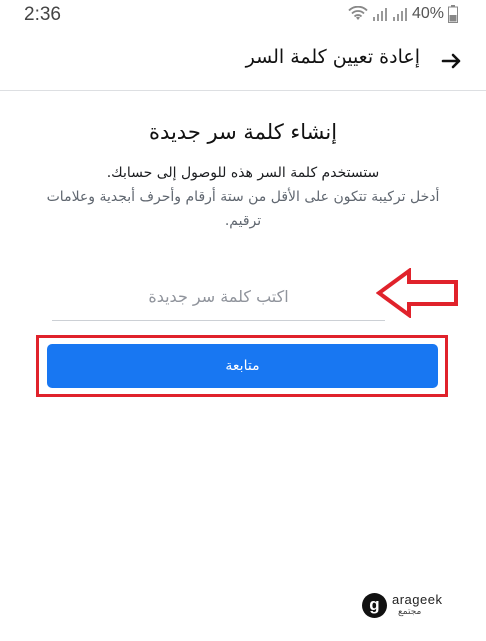  I want to click on continue-button: متابعة, so click(242, 366).